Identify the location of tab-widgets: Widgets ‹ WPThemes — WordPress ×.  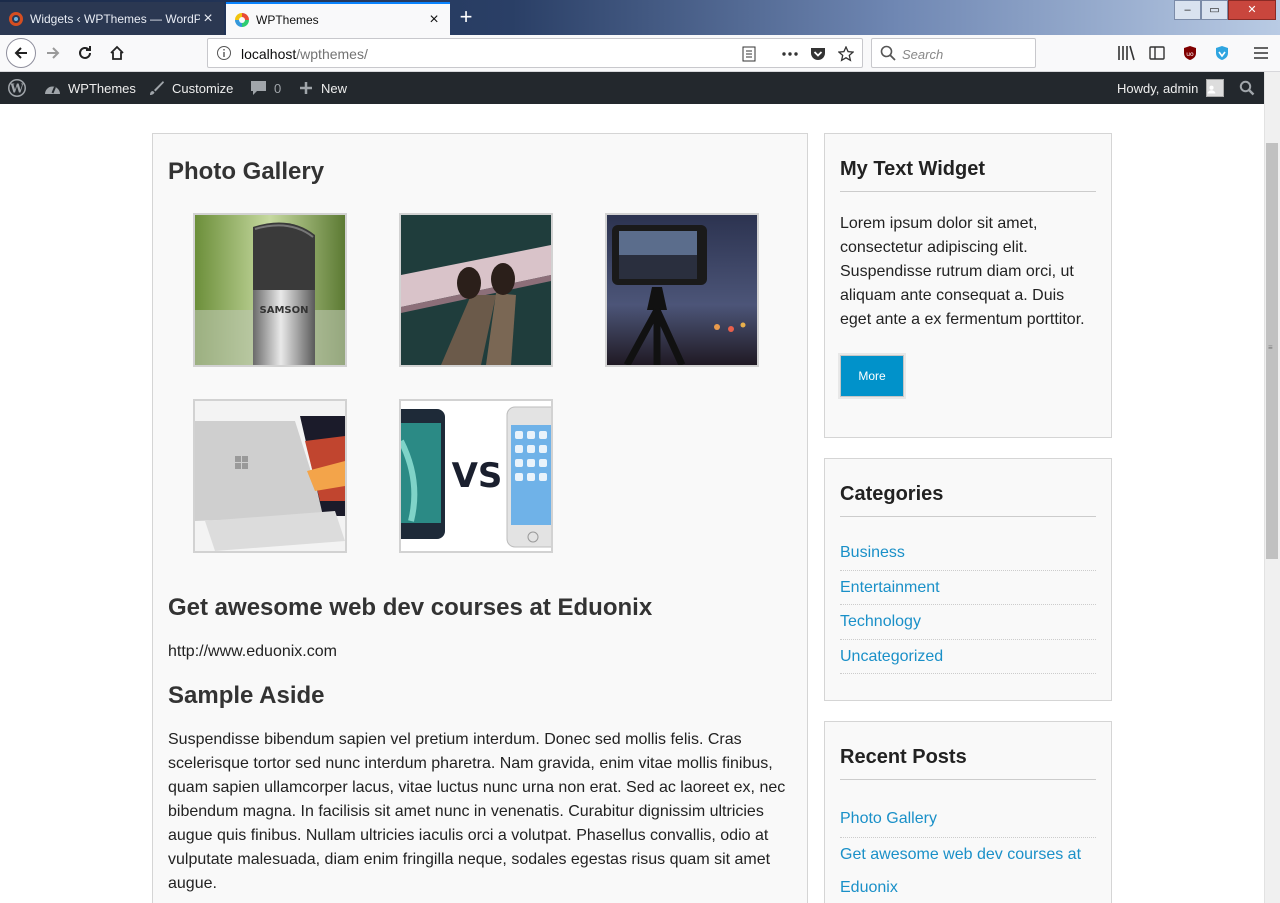
(112, 18).